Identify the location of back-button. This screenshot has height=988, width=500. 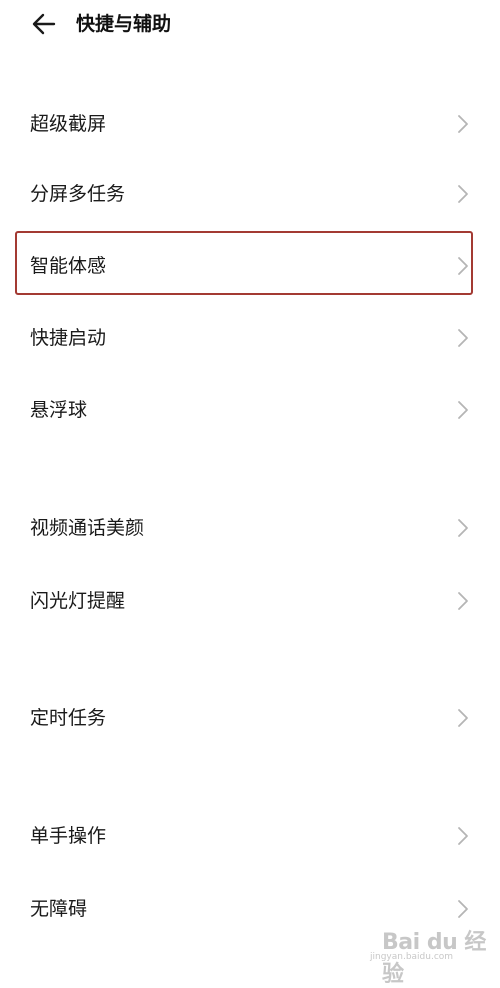
(44, 24).